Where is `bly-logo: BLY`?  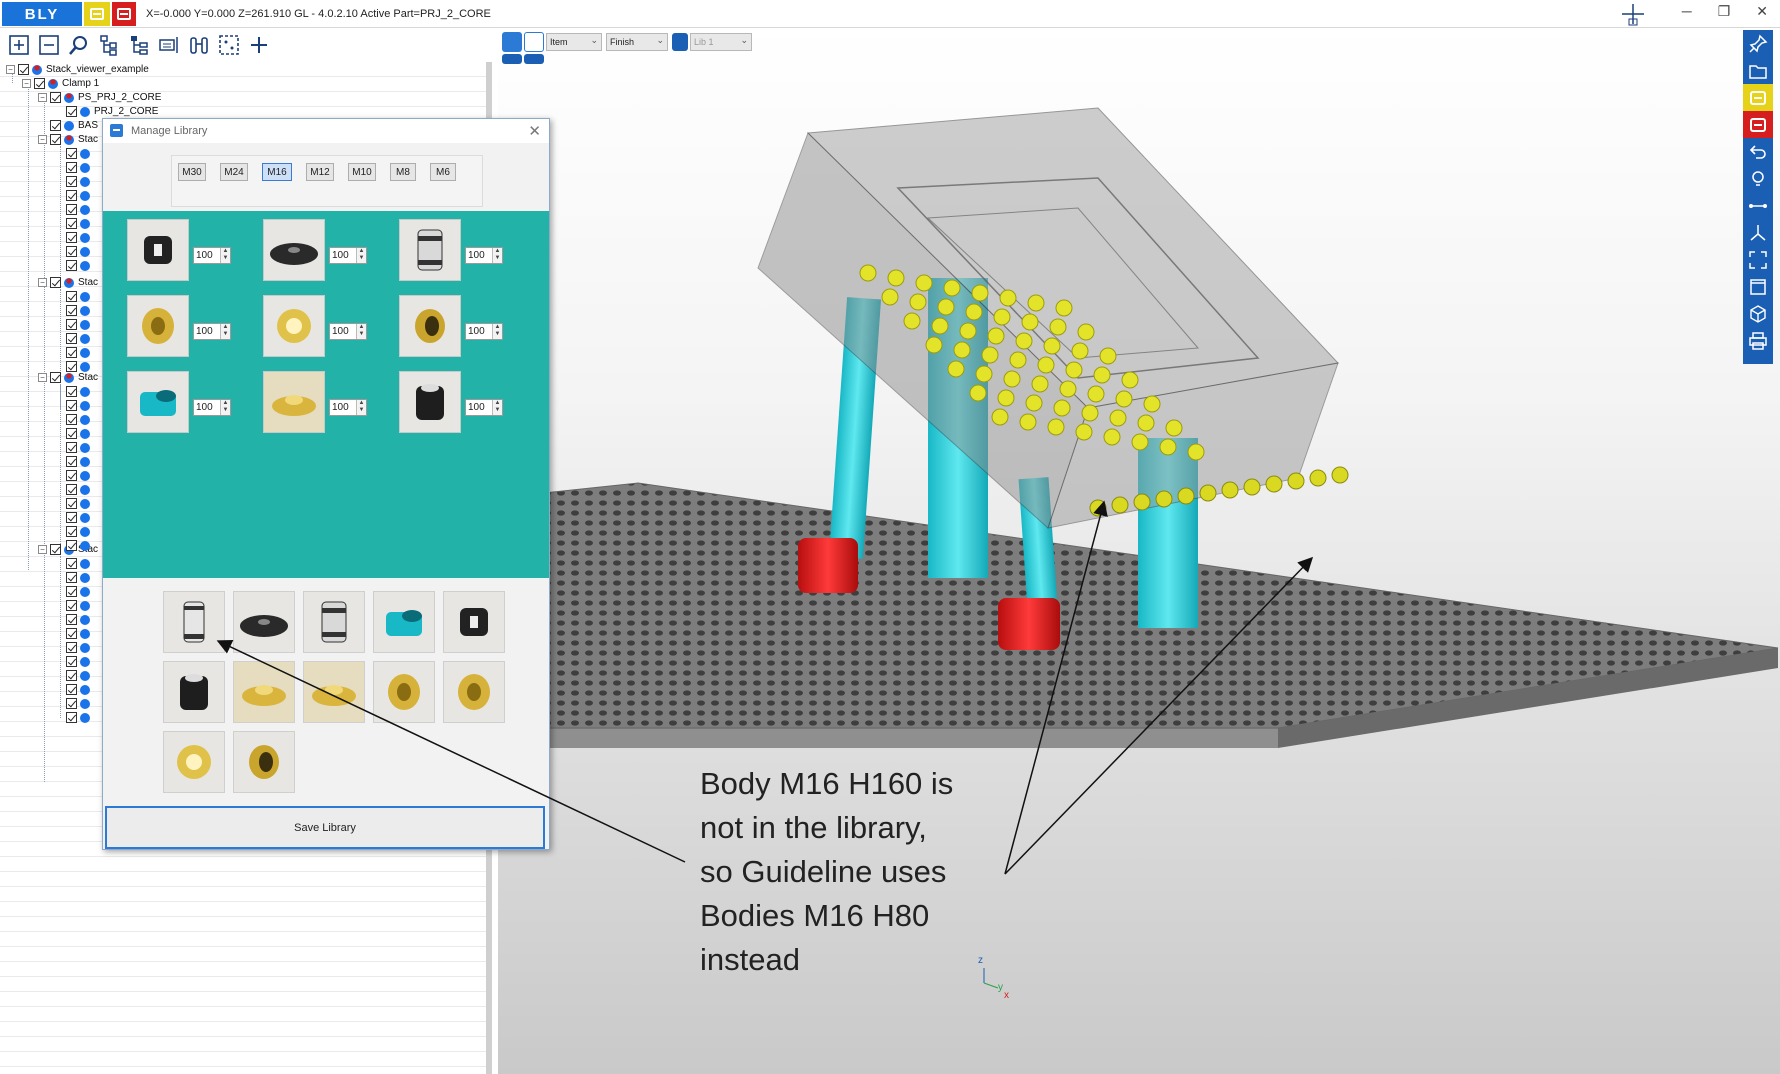 bly-logo: BLY is located at coordinates (42, 14).